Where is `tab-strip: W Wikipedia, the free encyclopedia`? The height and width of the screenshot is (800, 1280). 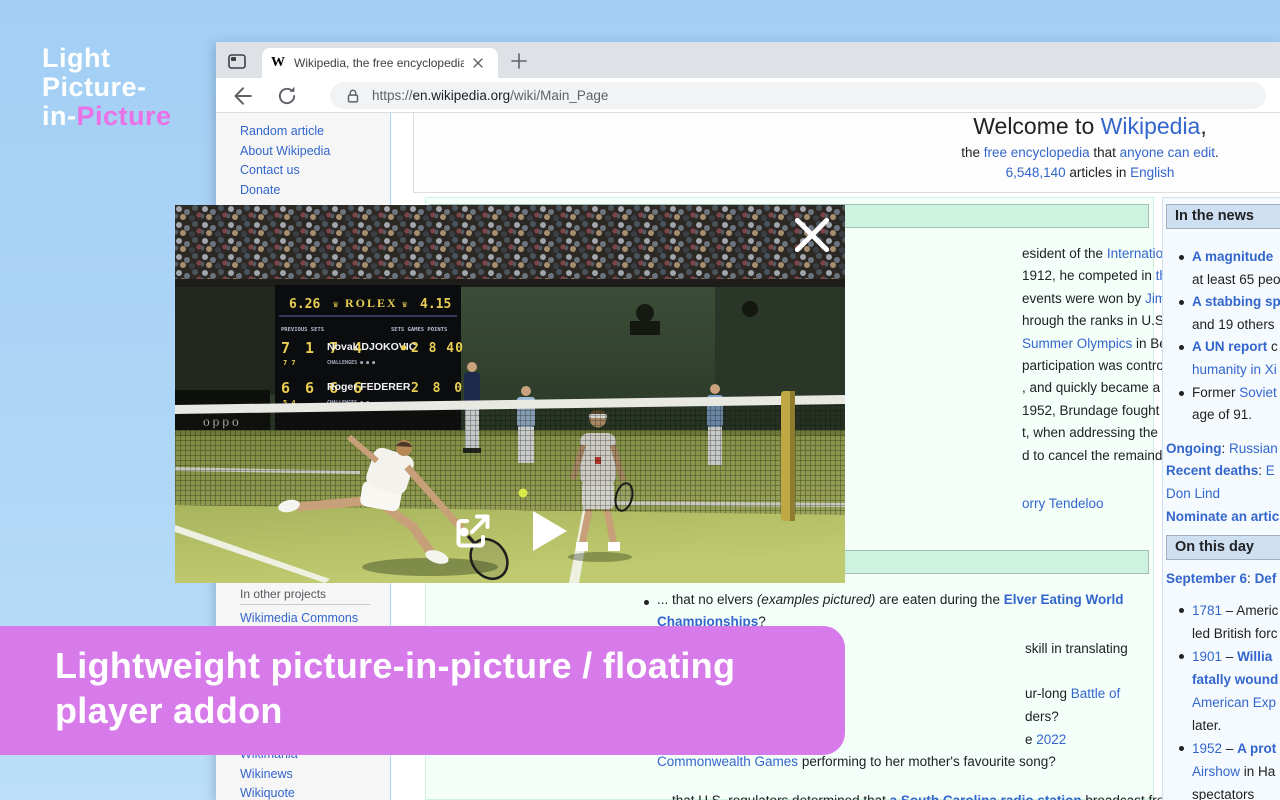
tab-strip: W Wikipedia, the free encyclopedia is located at coordinates (748, 60).